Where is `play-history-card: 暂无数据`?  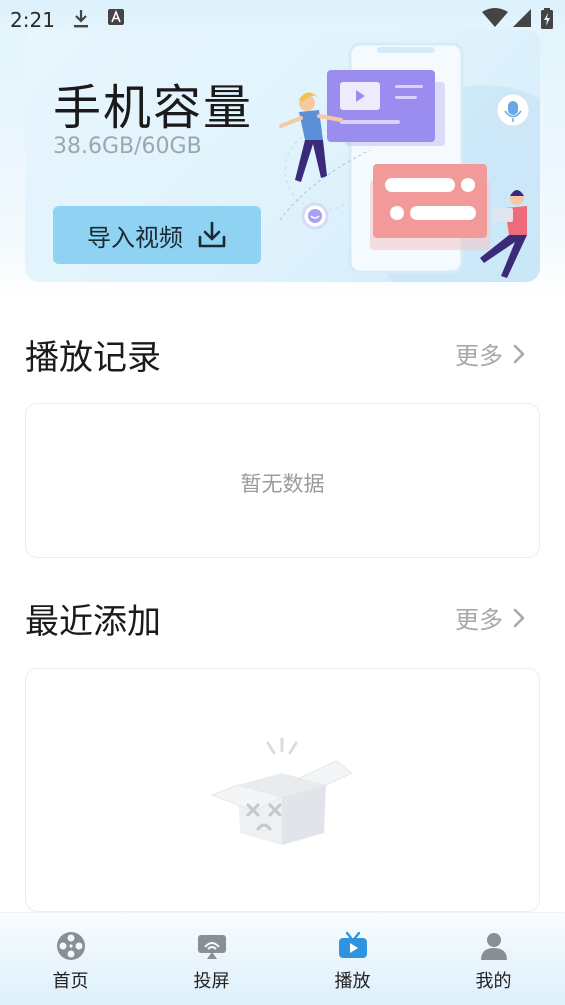
play-history-card: 暂无数据 is located at coordinates (282, 480).